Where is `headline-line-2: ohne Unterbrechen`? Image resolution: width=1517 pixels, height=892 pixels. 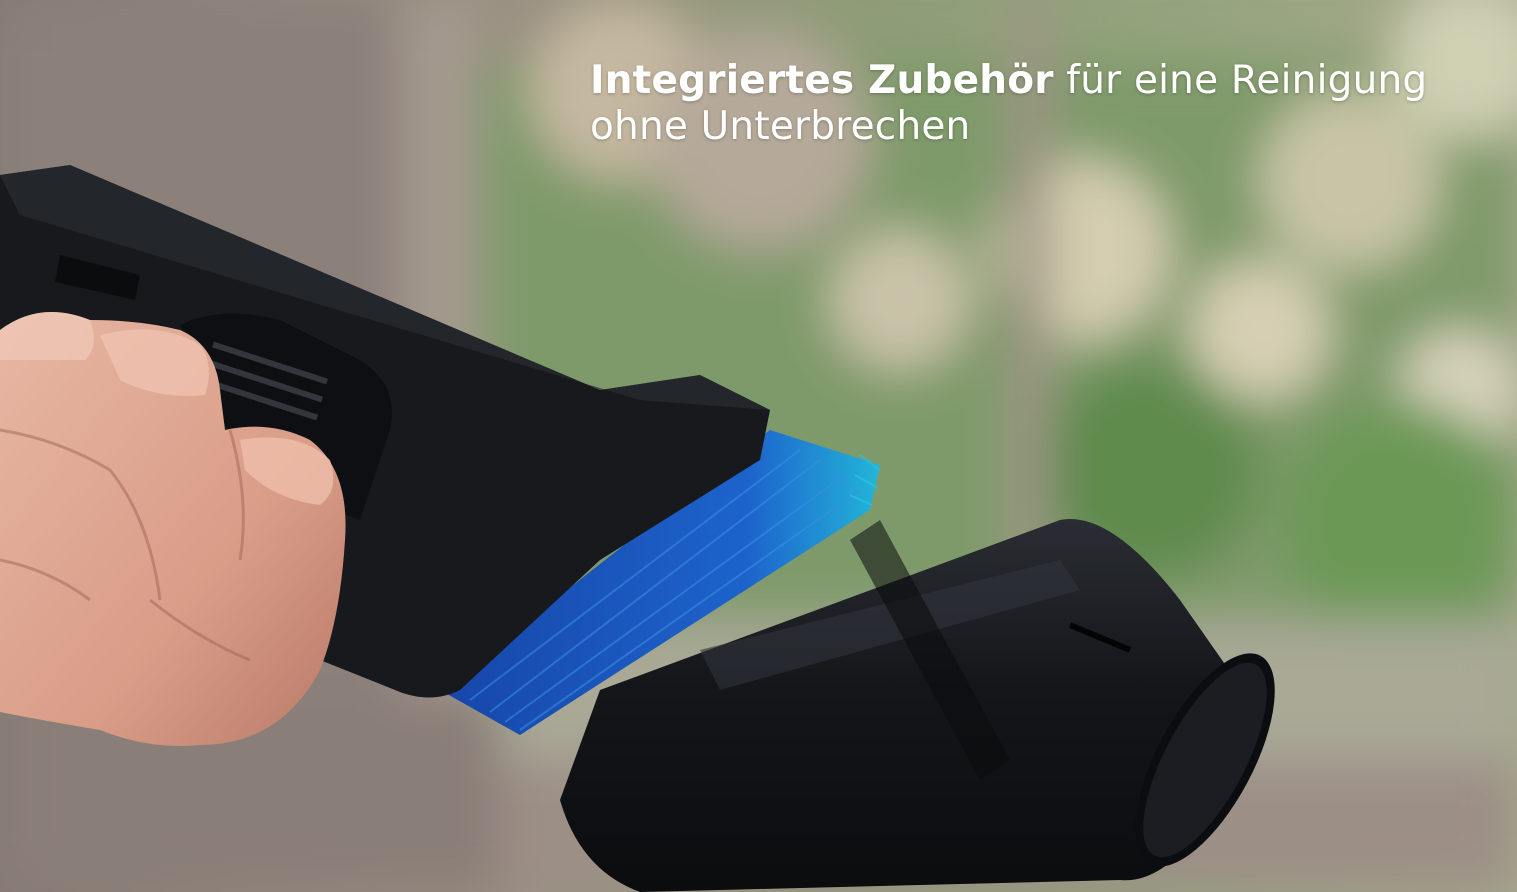 headline-line-2: ohne Unterbrechen is located at coordinates (780, 126).